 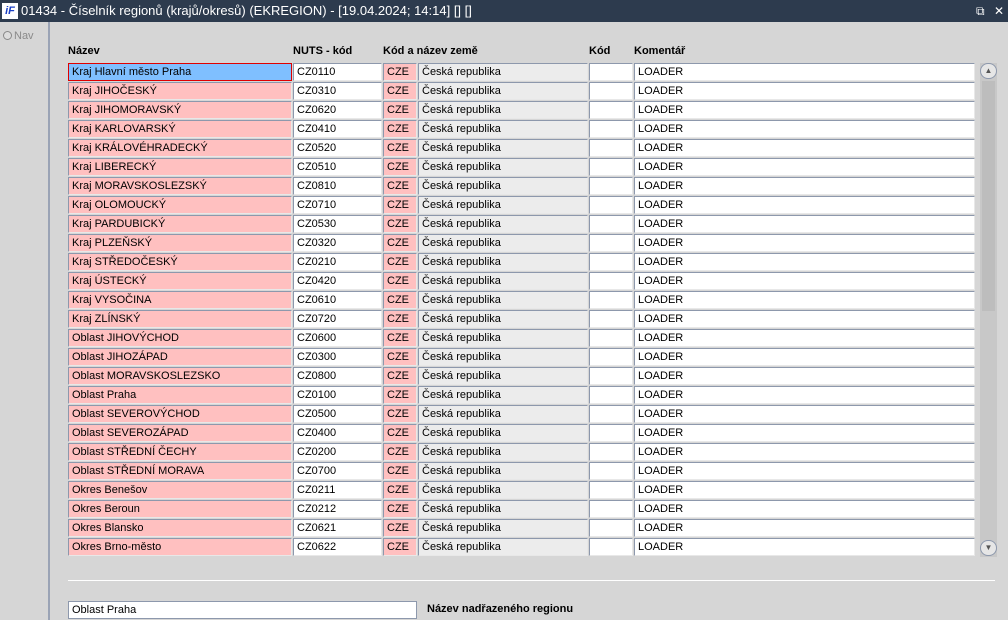 What do you see at coordinates (337, 376) in the screenshot?
I see `nuts-field: CZ0800` at bounding box center [337, 376].